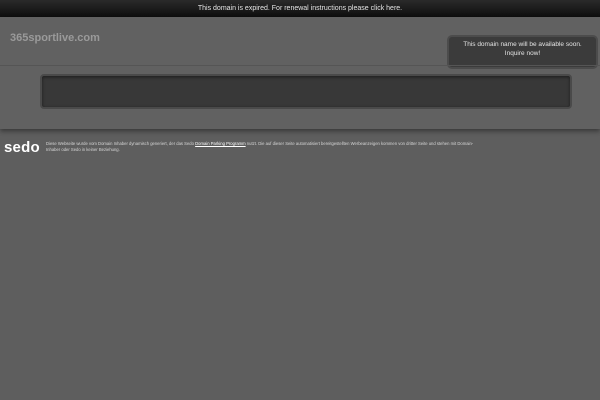 The height and width of the screenshot is (400, 600). What do you see at coordinates (300, 65) in the screenshot?
I see `header-divider` at bounding box center [300, 65].